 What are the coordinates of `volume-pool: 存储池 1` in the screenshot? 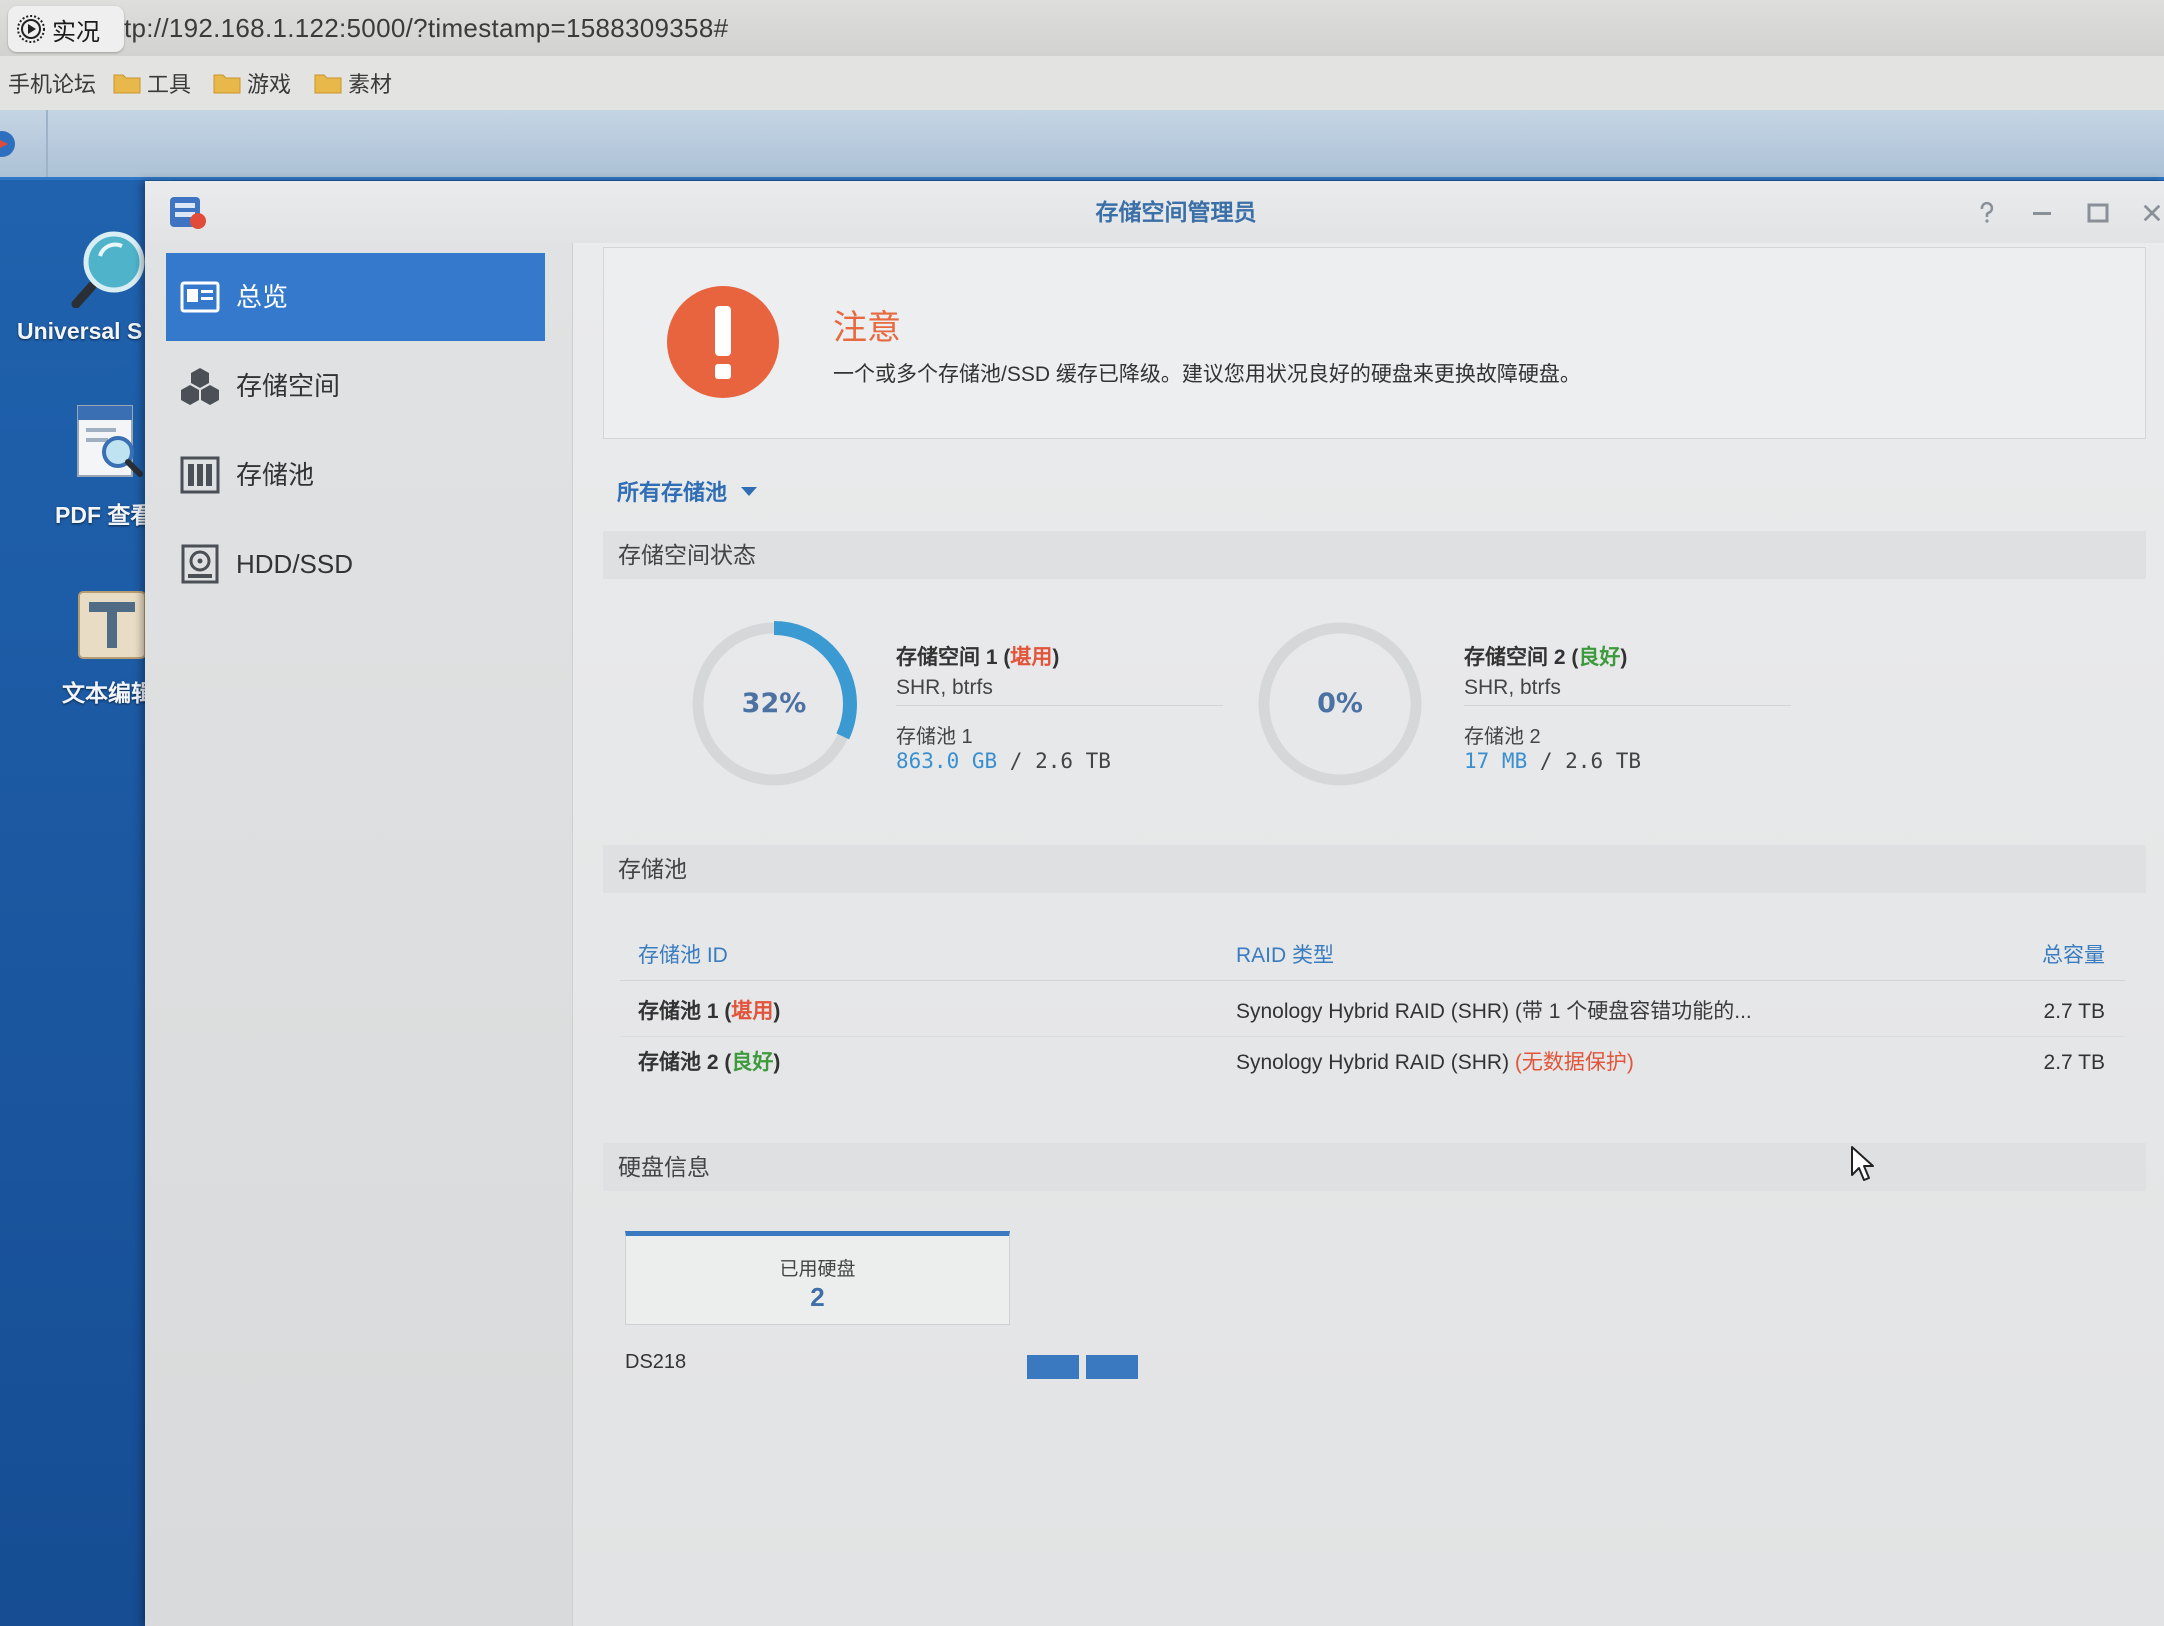 It's located at (934, 737).